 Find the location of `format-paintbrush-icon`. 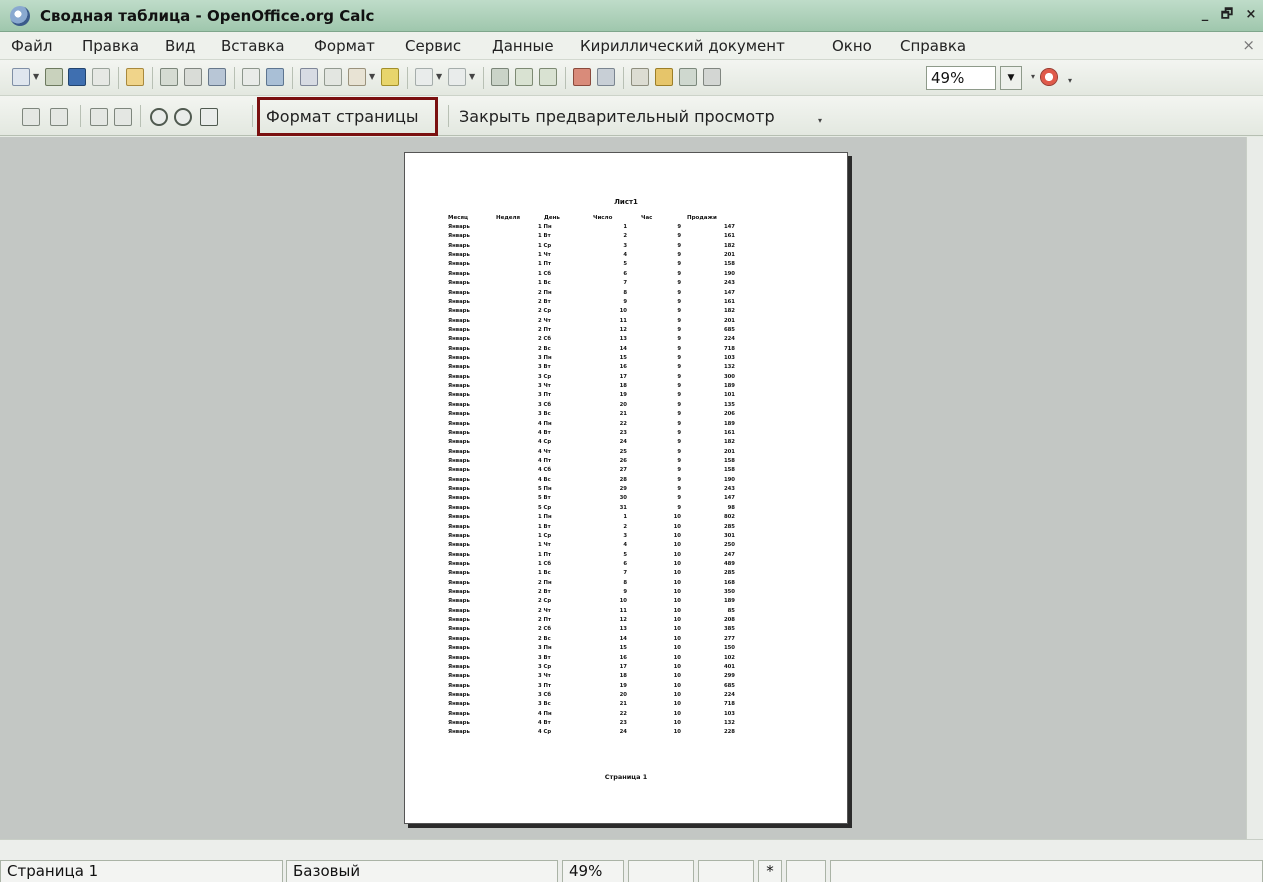

format-paintbrush-icon is located at coordinates (390, 77).